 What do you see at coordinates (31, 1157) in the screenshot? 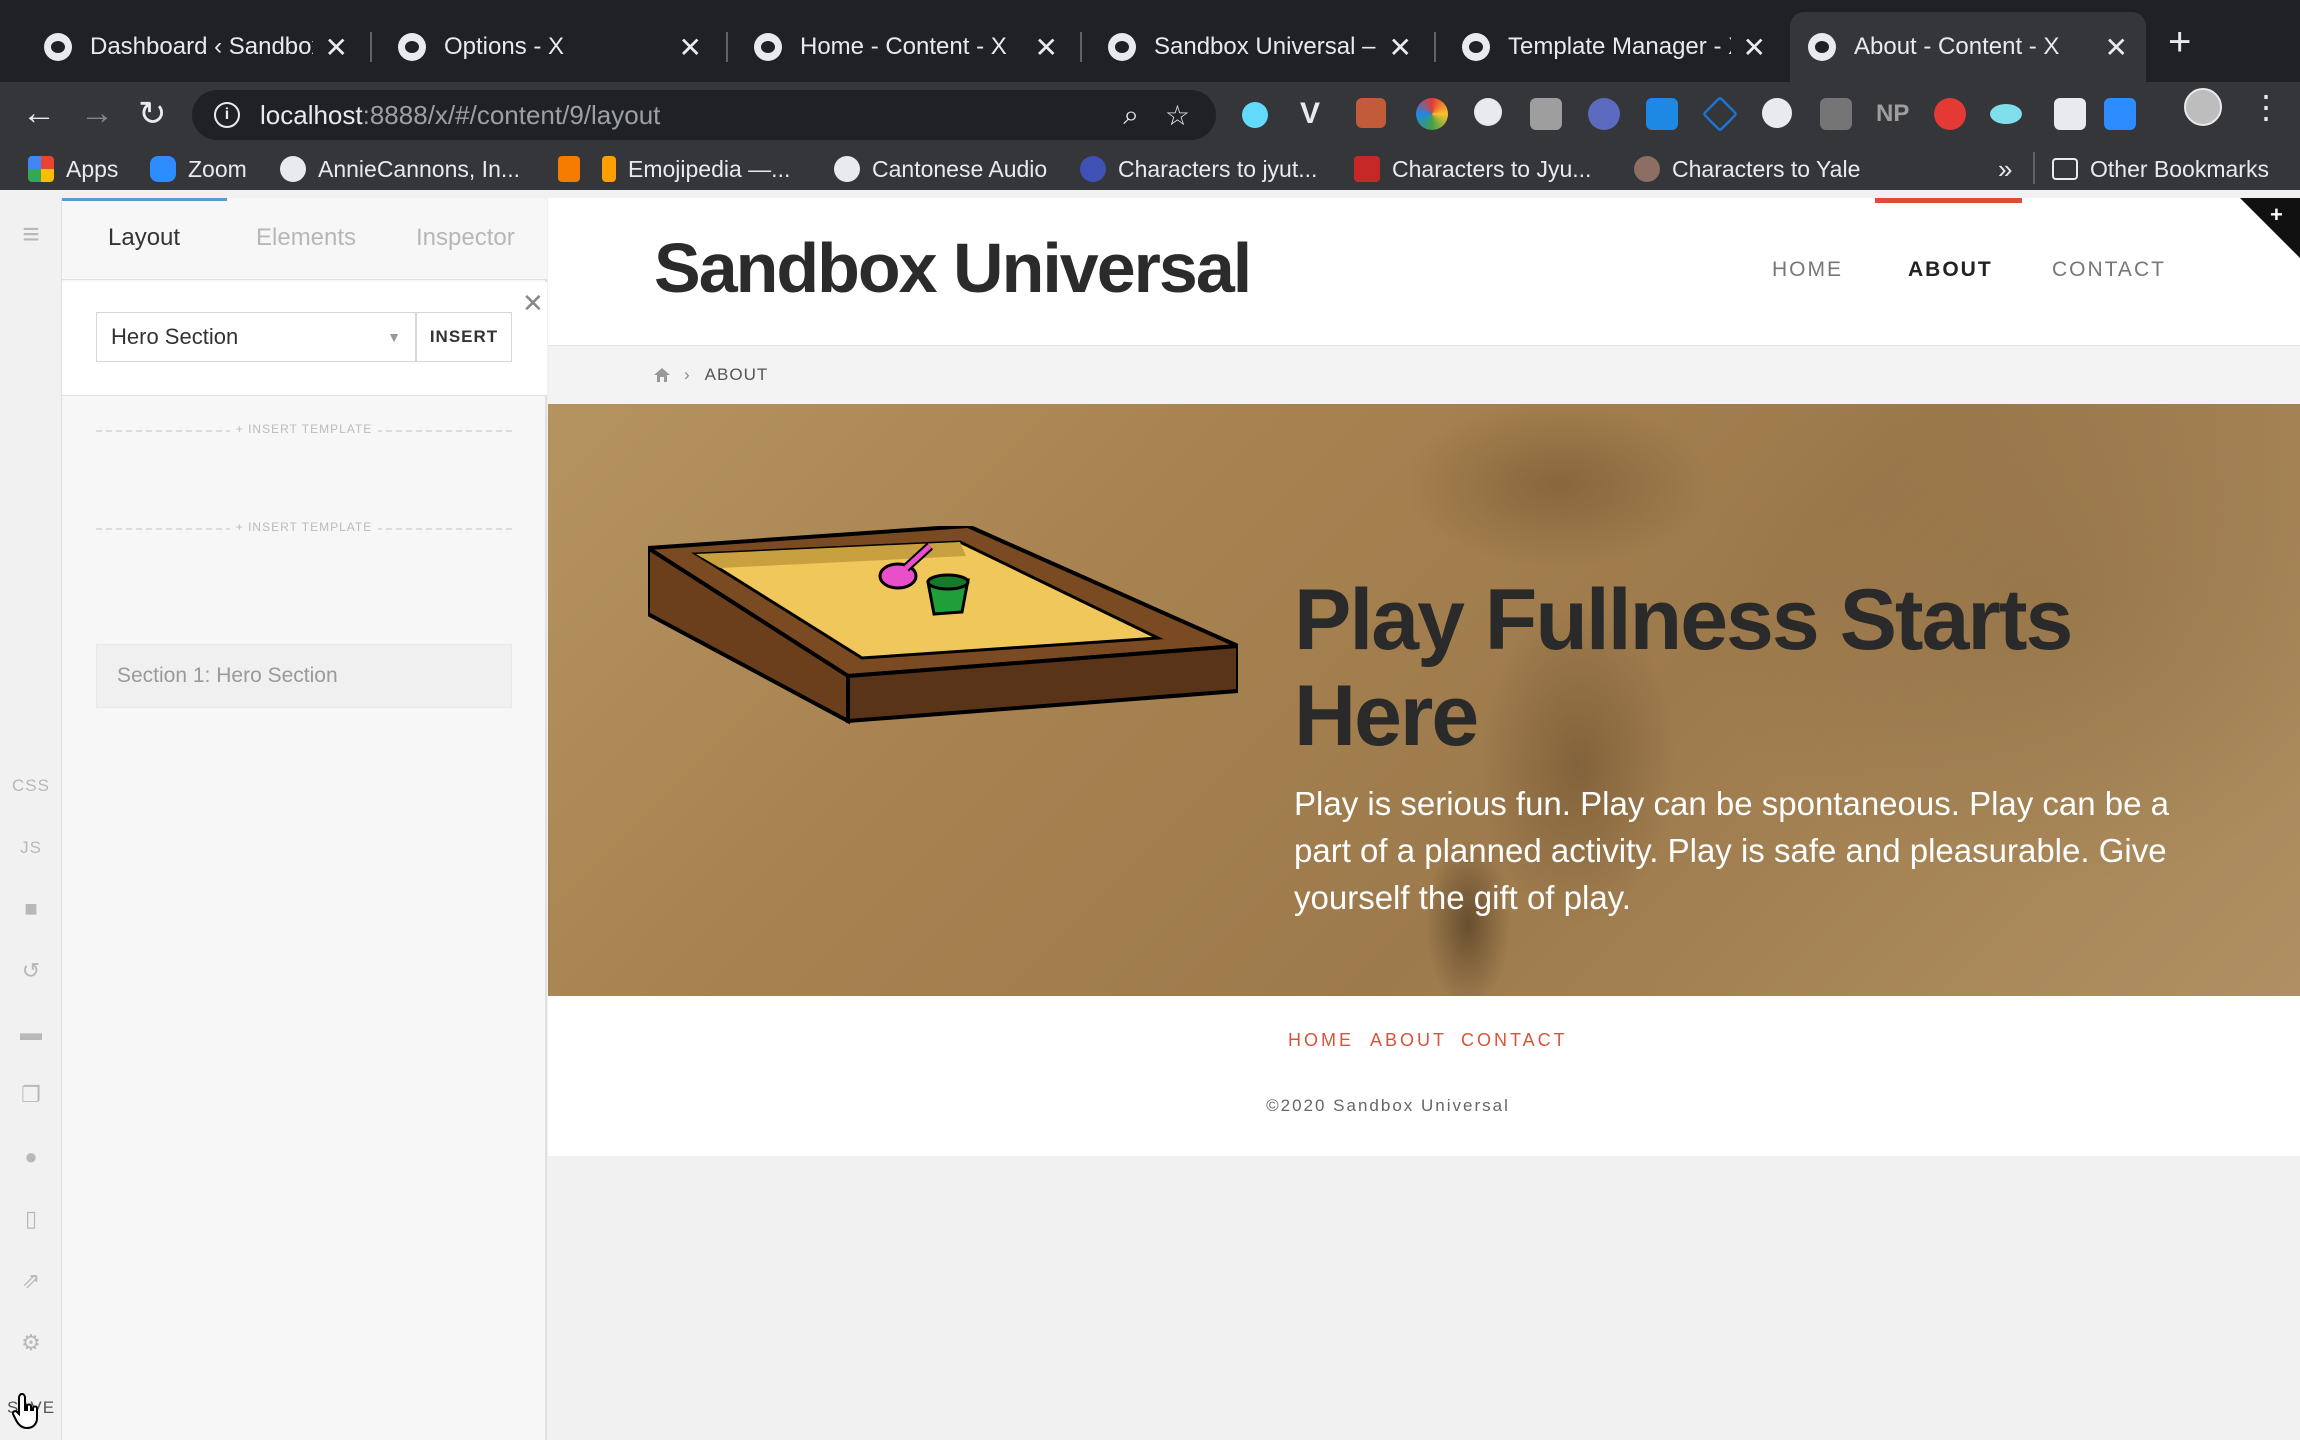
I see `circle-settings-icon: ●` at bounding box center [31, 1157].